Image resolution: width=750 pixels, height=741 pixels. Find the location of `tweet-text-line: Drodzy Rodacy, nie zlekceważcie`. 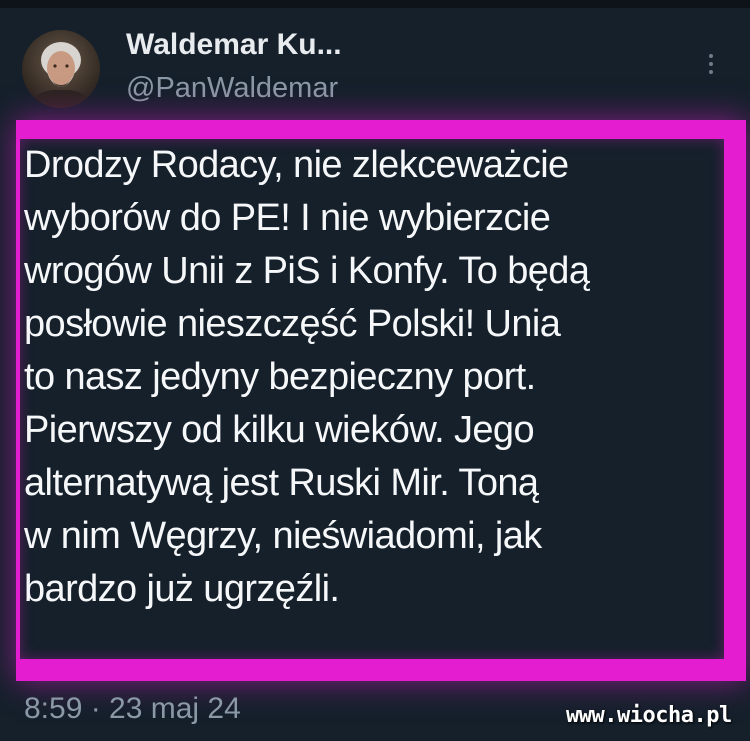

tweet-text-line: Drodzy Rodacy, nie zlekceważcie is located at coordinates (296, 165).